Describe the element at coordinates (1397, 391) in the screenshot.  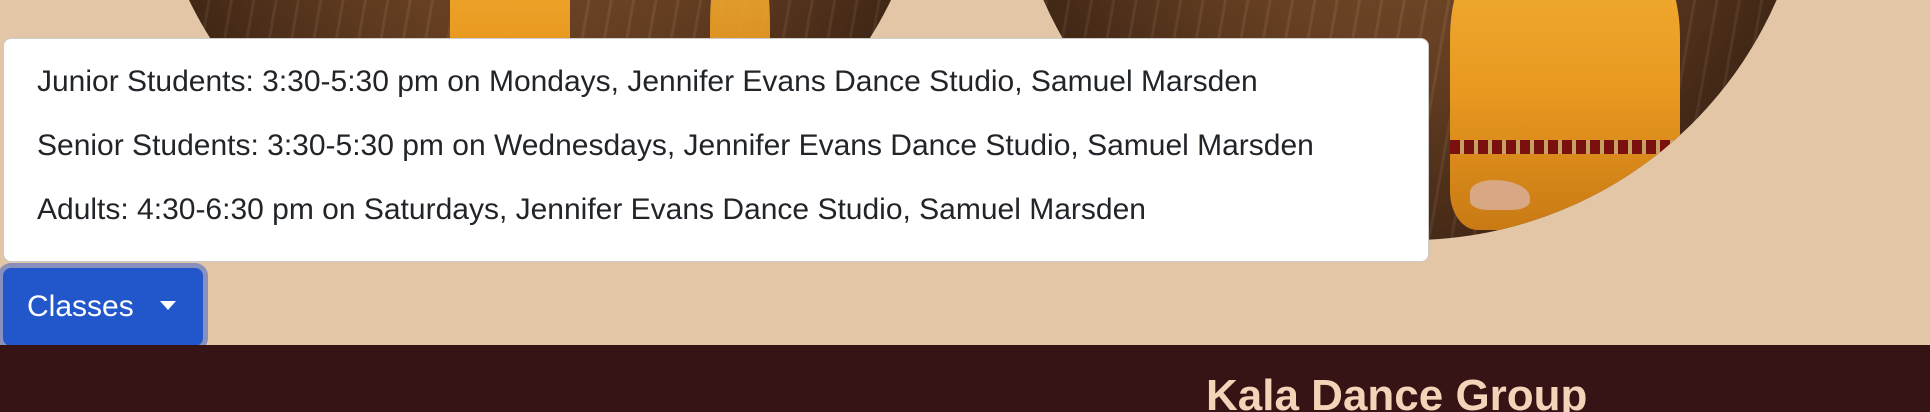
I see `footer-title: Kala Dance Group` at that location.